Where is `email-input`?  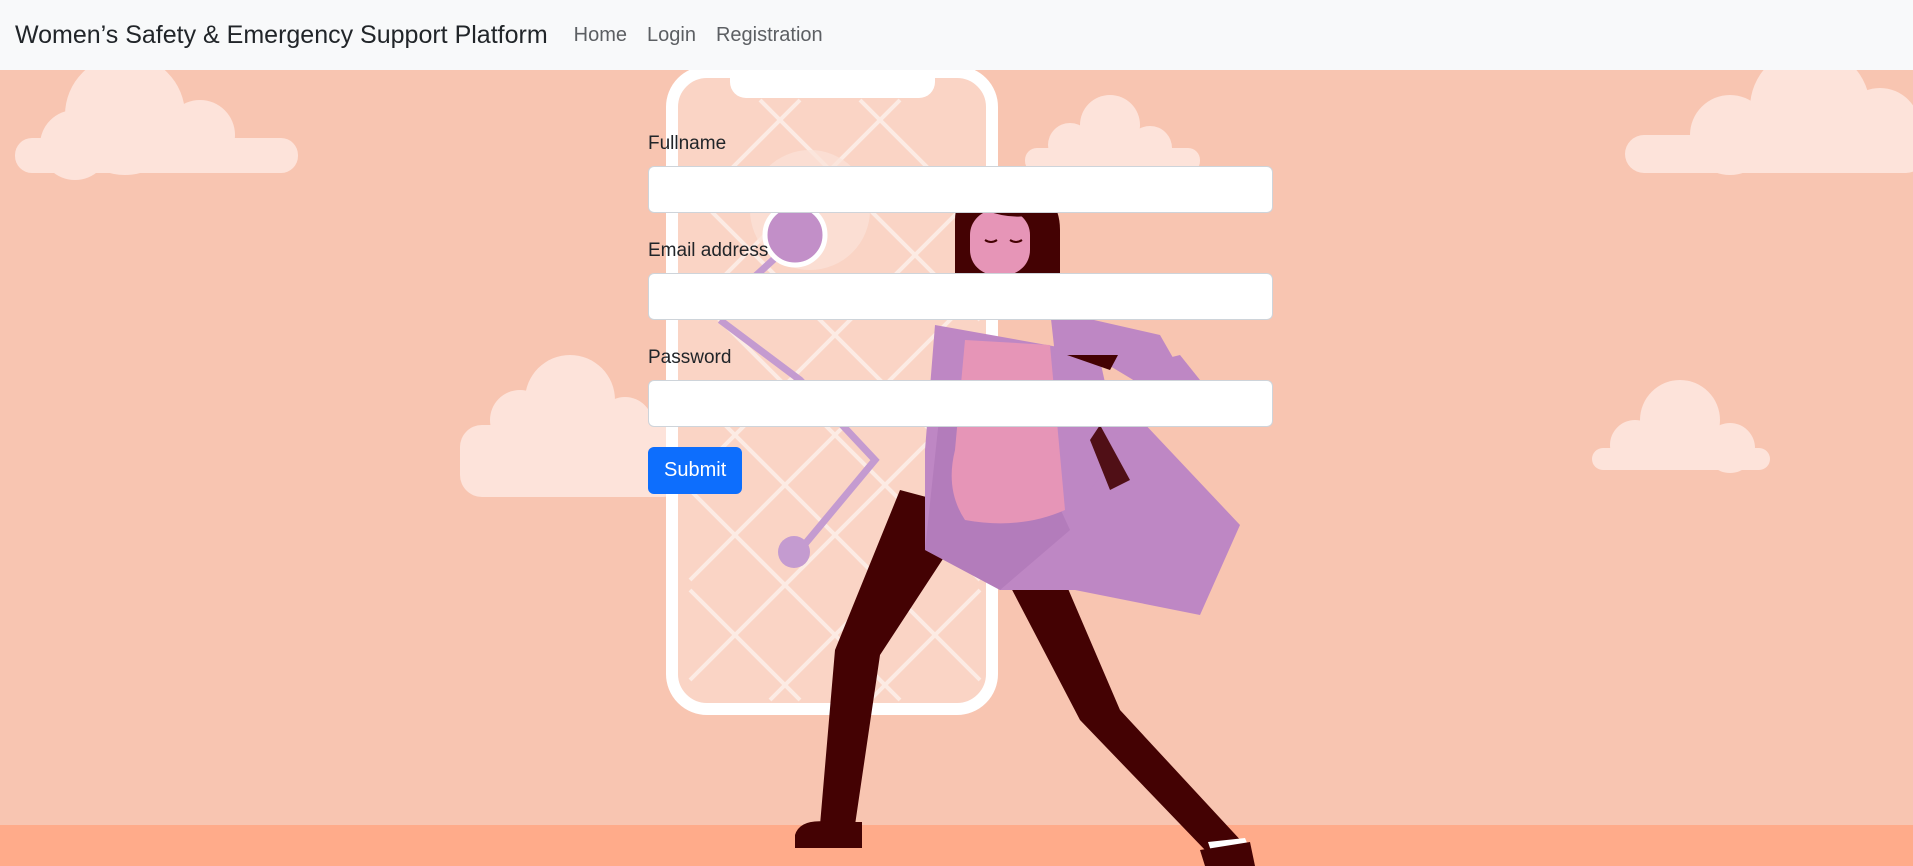 email-input is located at coordinates (960, 296).